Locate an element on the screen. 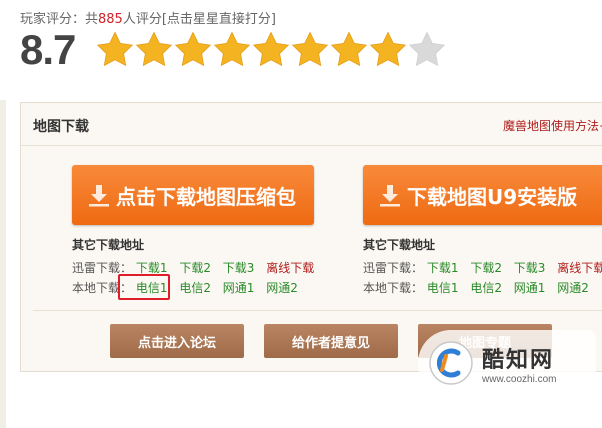 Image resolution: width=602 pixels, height=428 pixels. download-zip-label: 点击下载地图压缩包 is located at coordinates (206, 196).